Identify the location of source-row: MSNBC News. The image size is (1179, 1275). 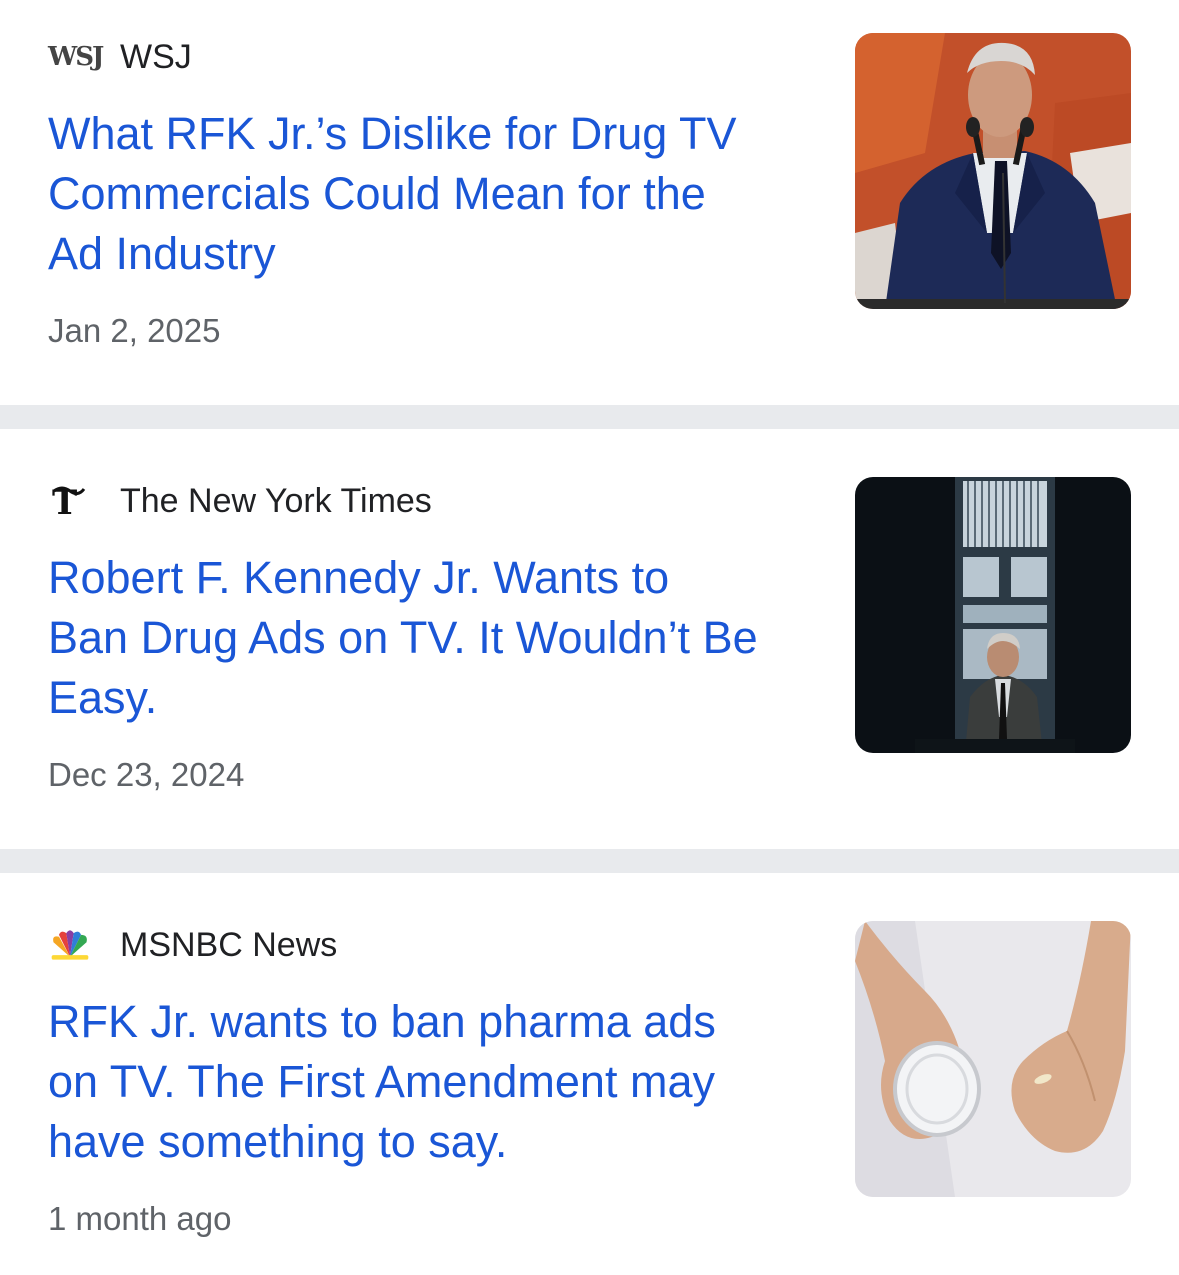
(192, 945).